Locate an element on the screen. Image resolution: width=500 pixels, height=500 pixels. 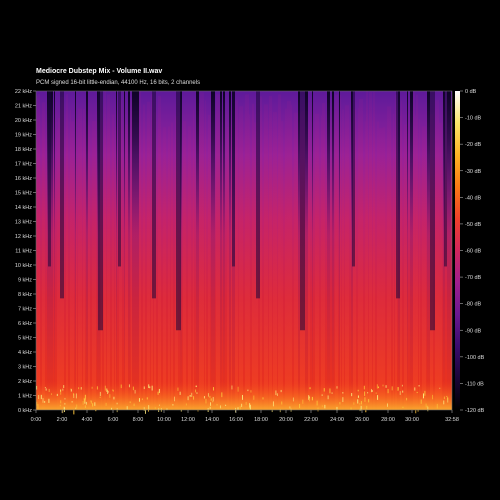
colorbar-tick-label: -110 dB is located at coordinates (474, 384).